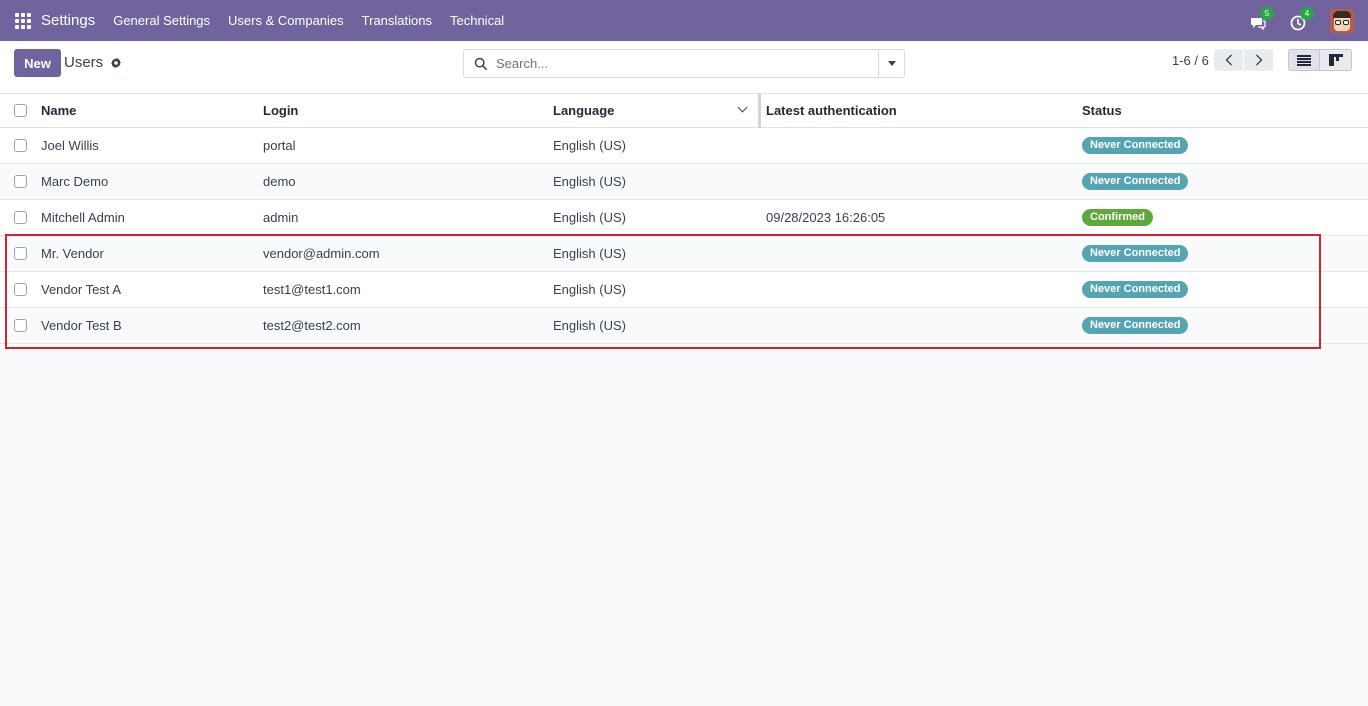  What do you see at coordinates (1267, 13) in the screenshot?
I see `messages-count-badge: 5` at bounding box center [1267, 13].